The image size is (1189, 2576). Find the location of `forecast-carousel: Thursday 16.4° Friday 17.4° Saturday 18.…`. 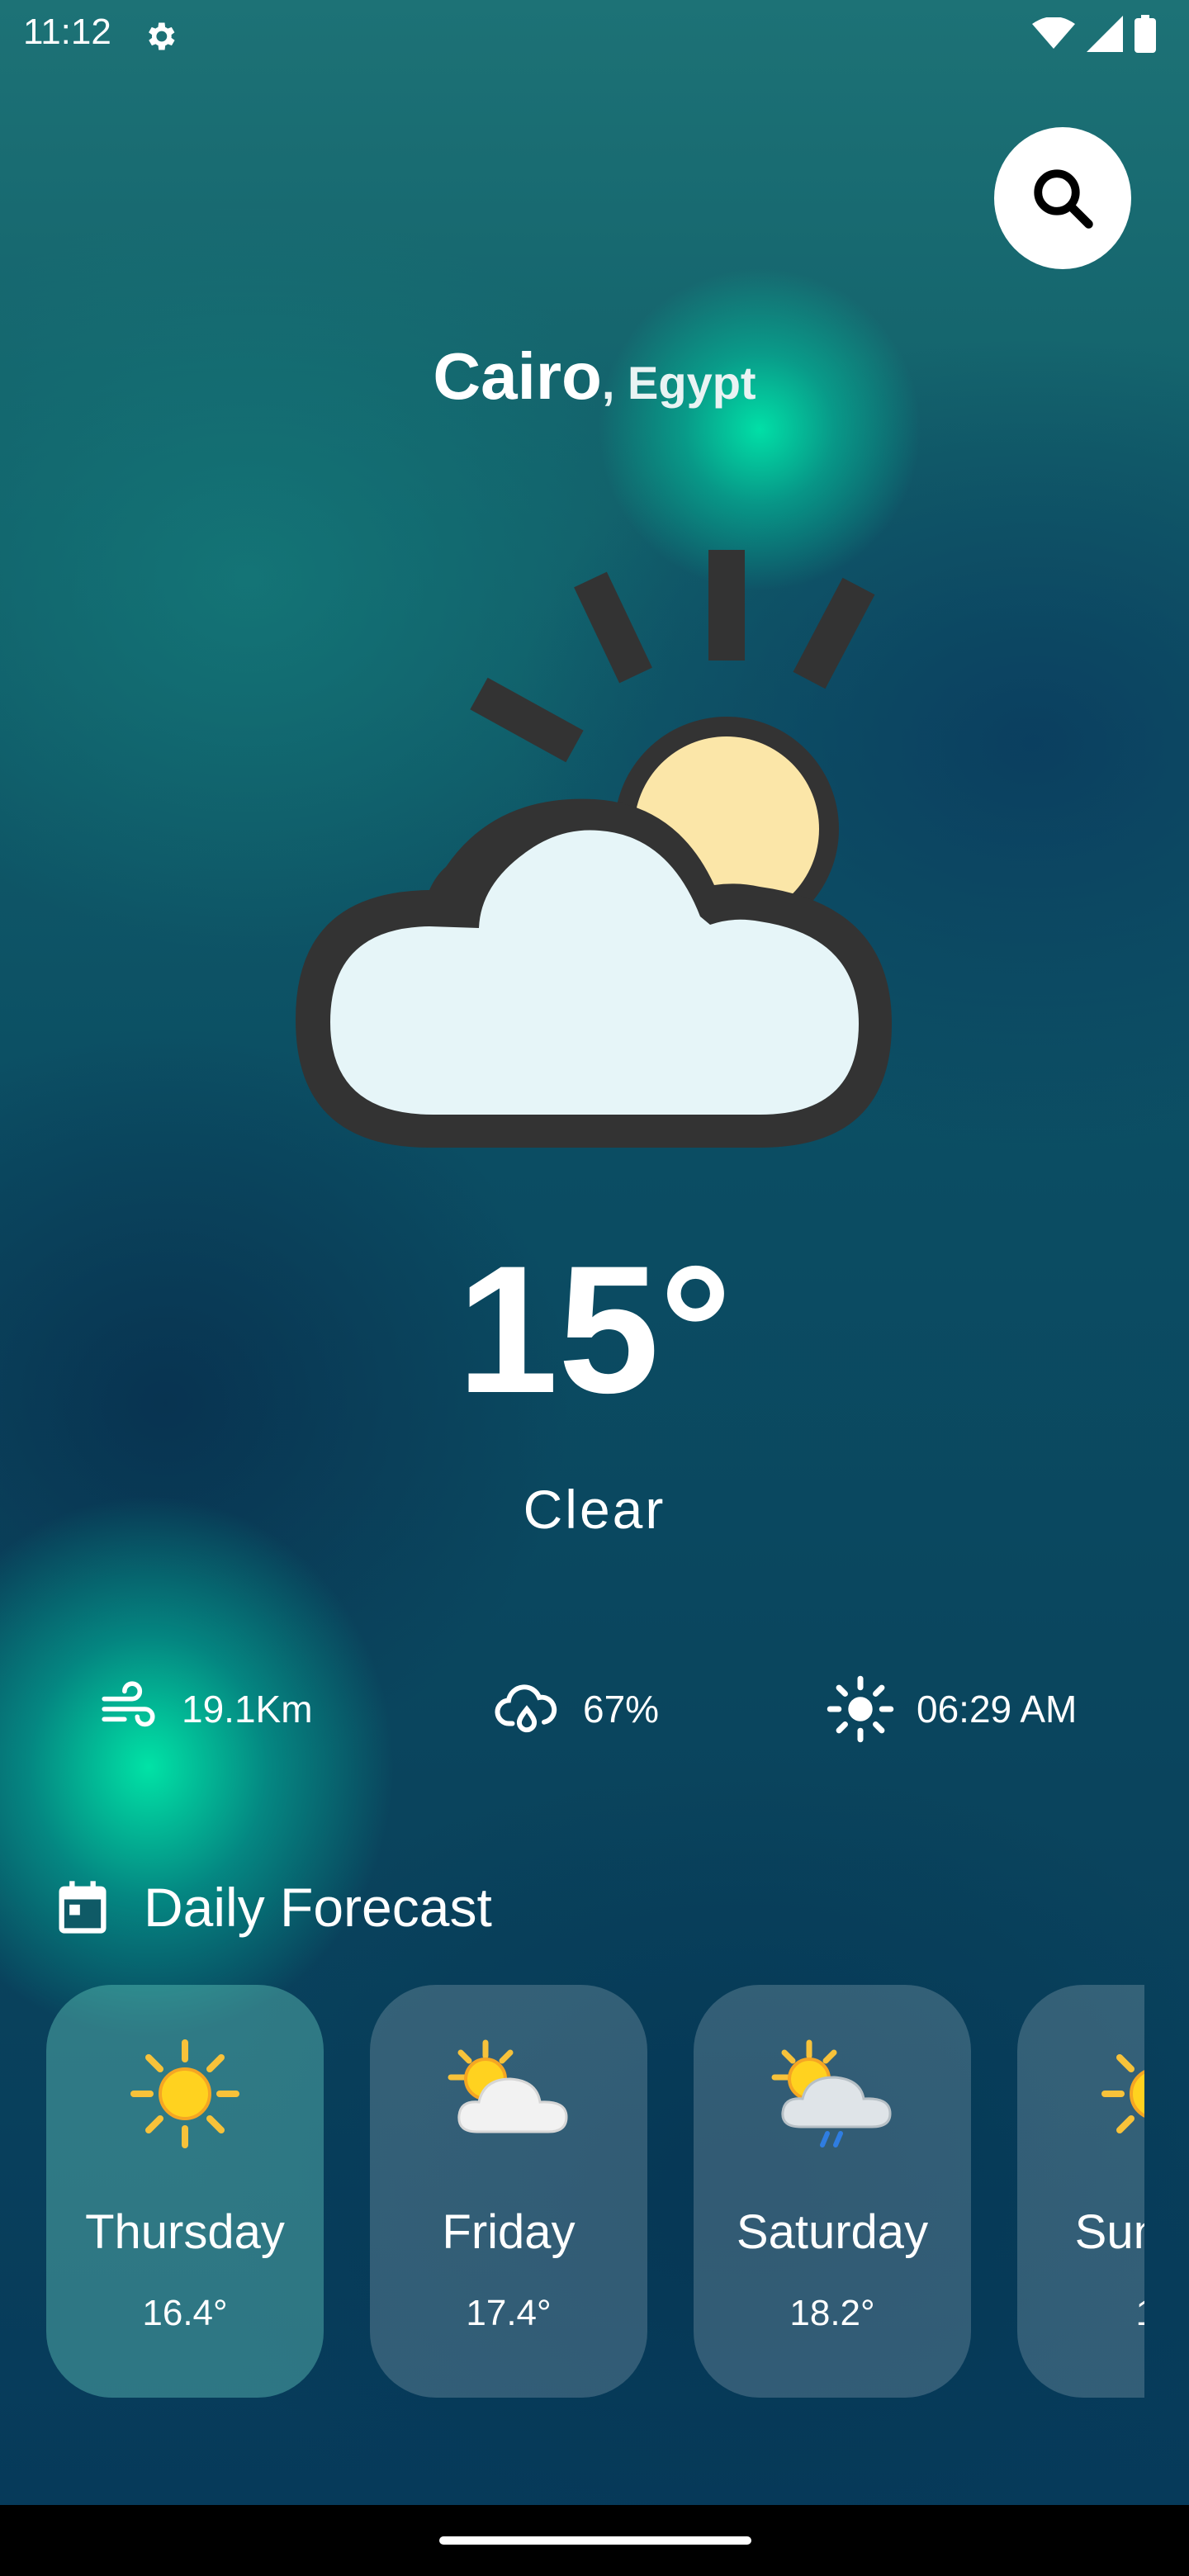

forecast-carousel: Thursday 16.4° Friday 17.4° Saturday 18.… is located at coordinates (595, 2191).